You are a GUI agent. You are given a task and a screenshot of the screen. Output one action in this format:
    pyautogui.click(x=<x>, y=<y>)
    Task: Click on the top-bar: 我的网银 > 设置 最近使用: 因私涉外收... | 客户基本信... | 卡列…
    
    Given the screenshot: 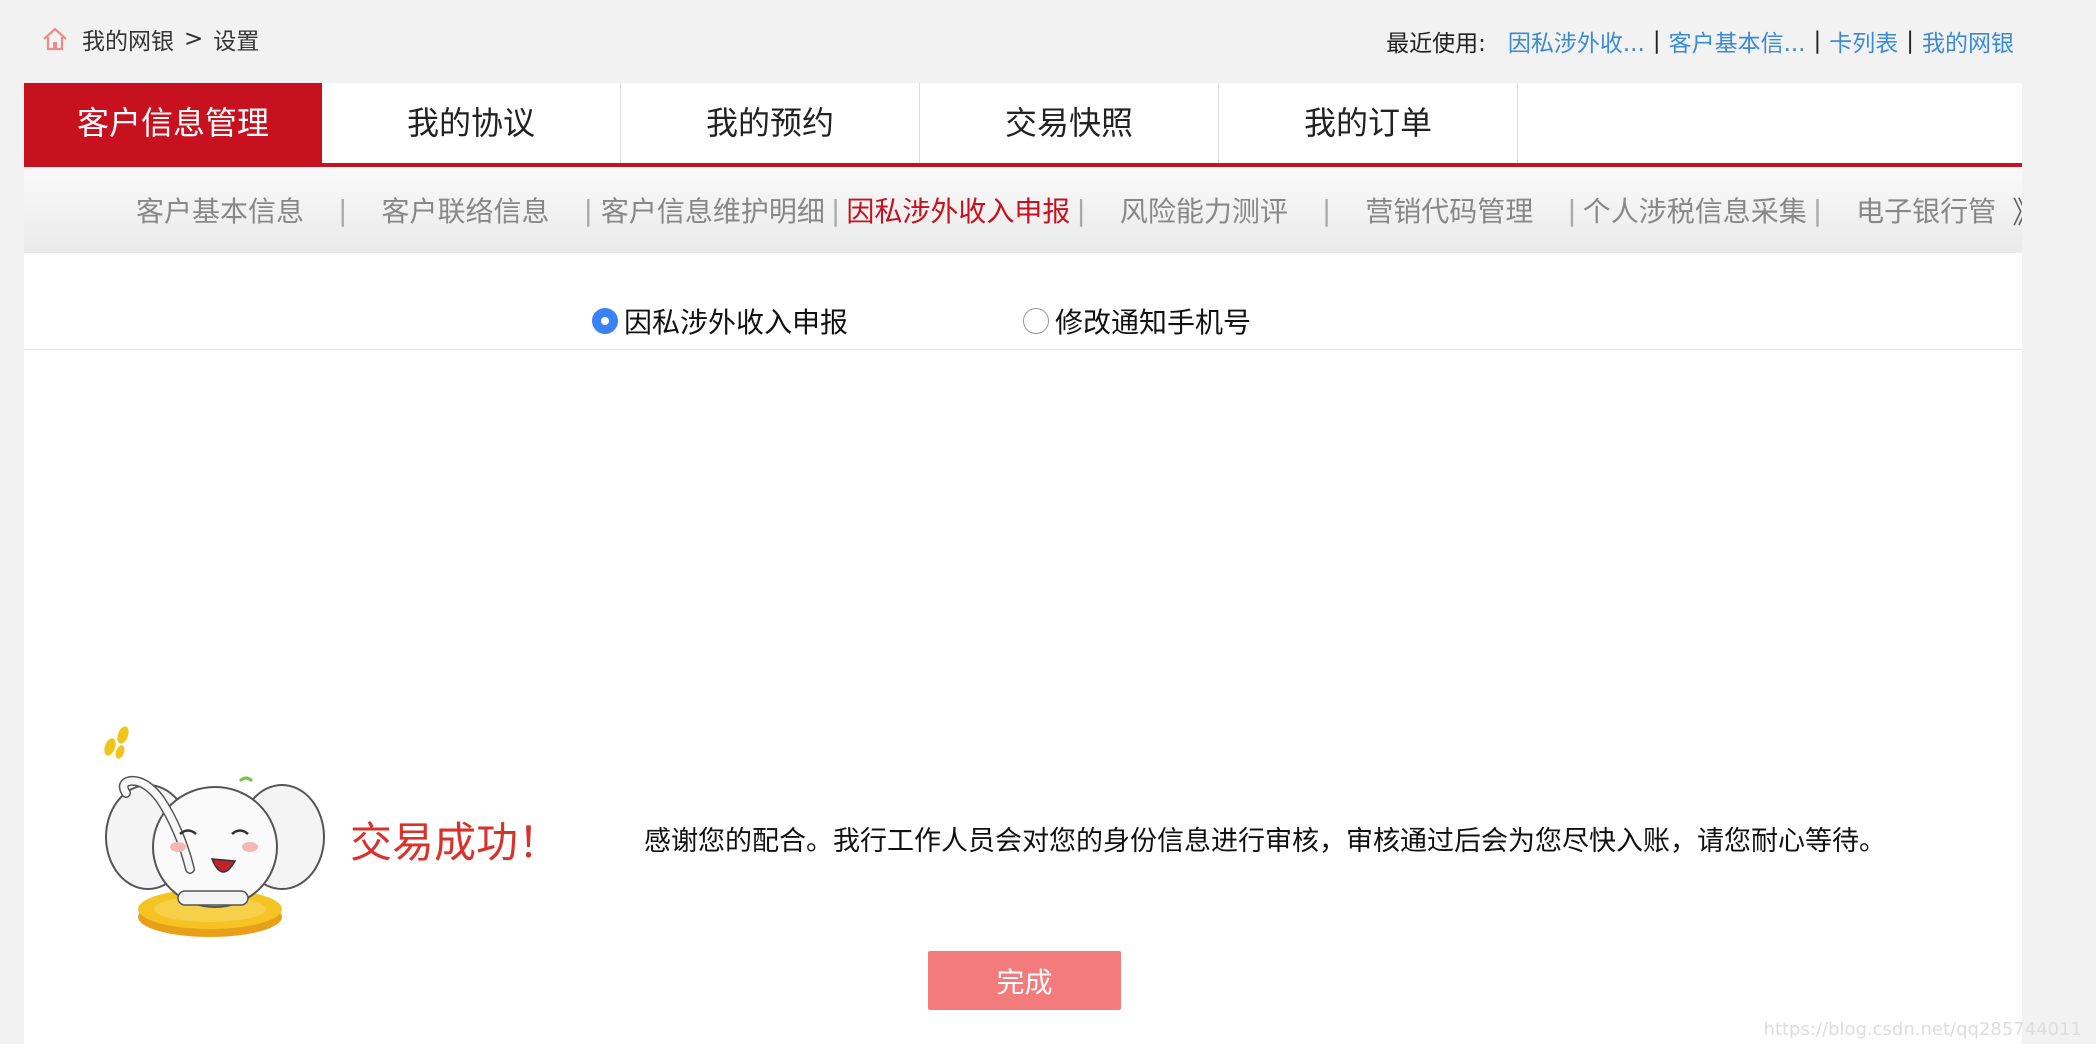 What is the action you would take?
    pyautogui.click(x=1048, y=42)
    